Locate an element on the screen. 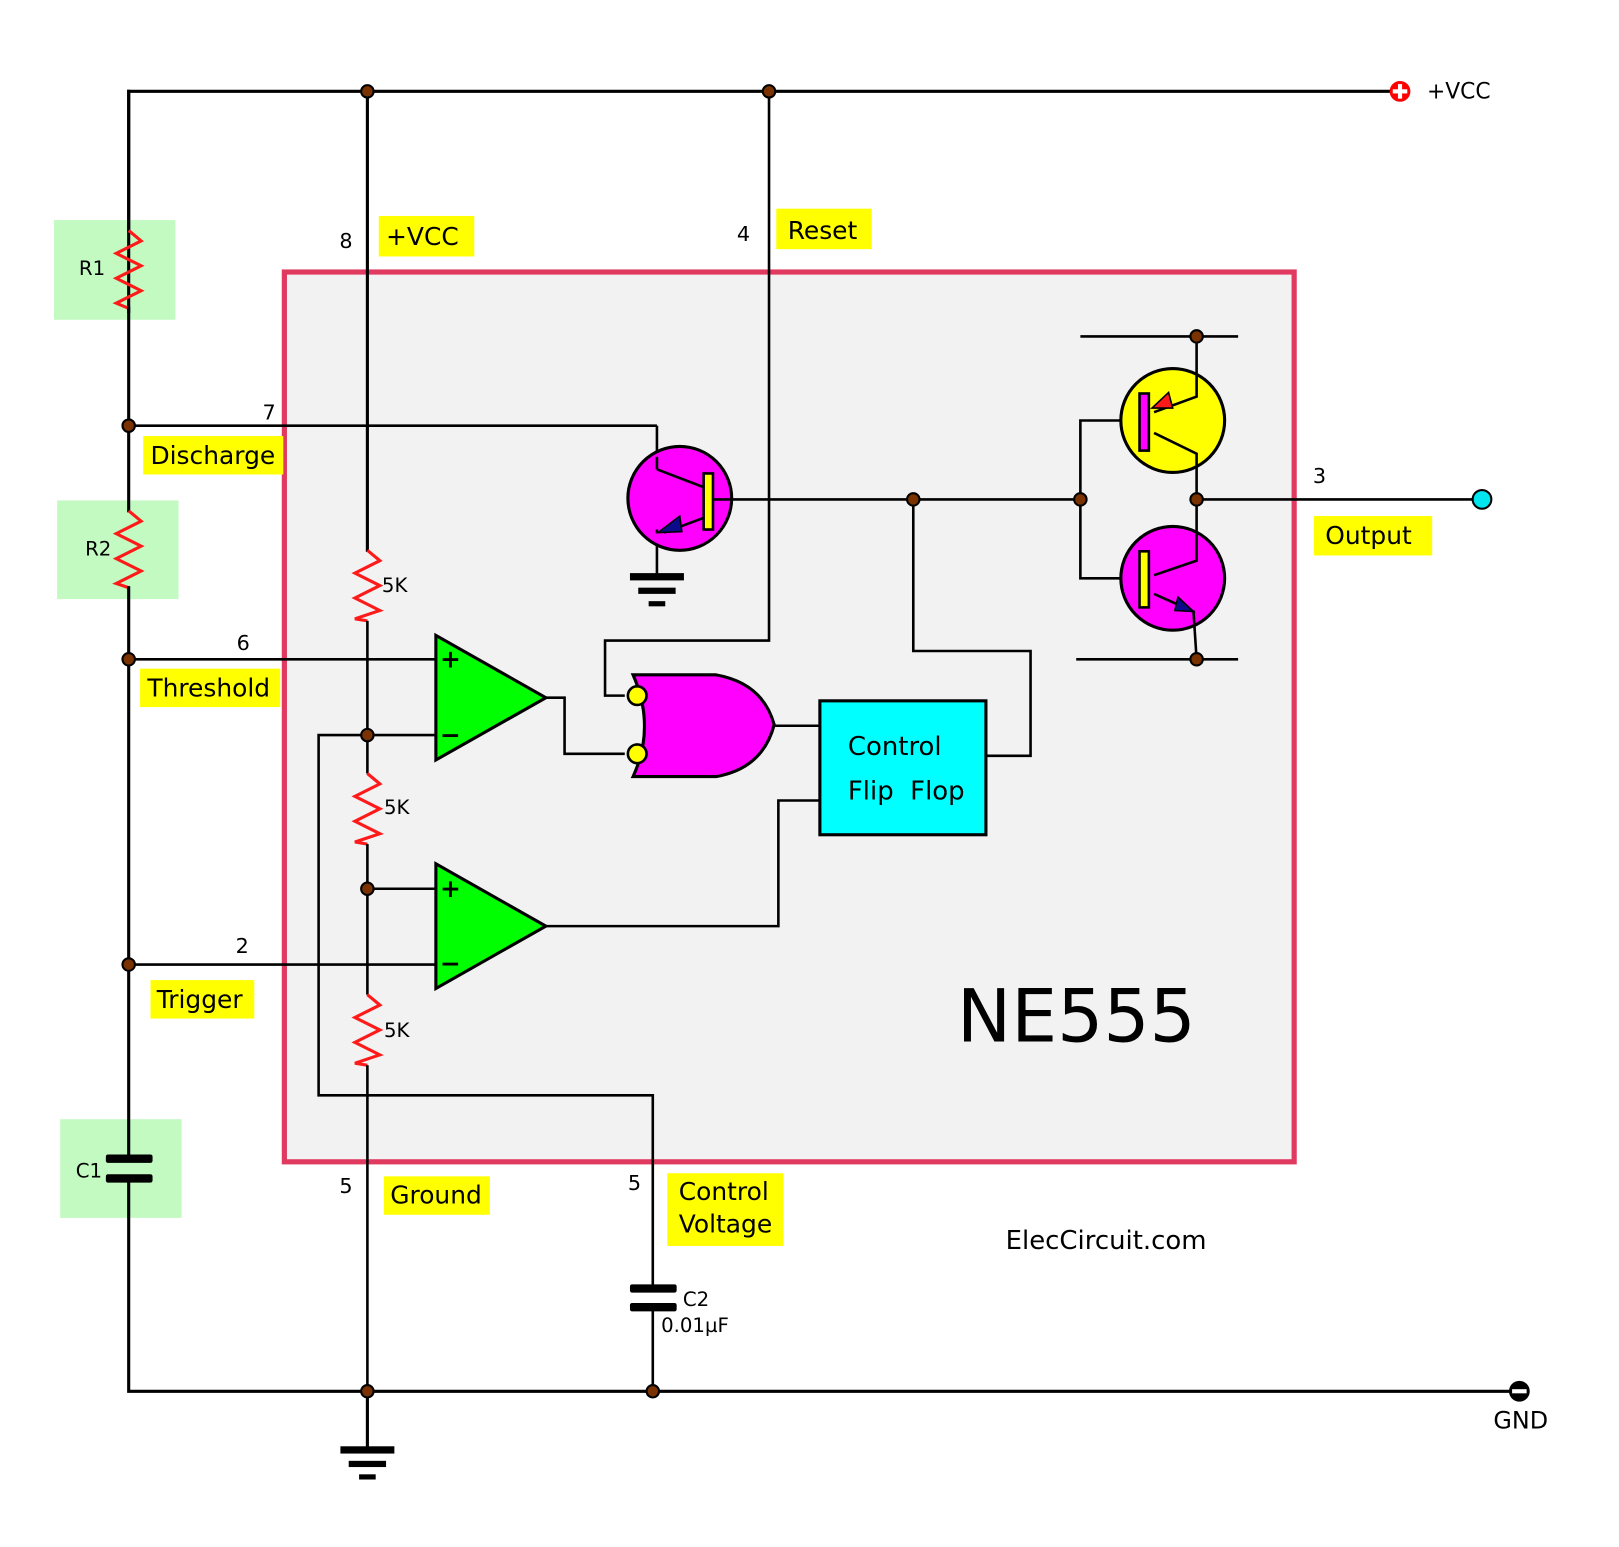 The height and width of the screenshot is (1547, 1619). r1-highlight is located at coordinates (114, 270).